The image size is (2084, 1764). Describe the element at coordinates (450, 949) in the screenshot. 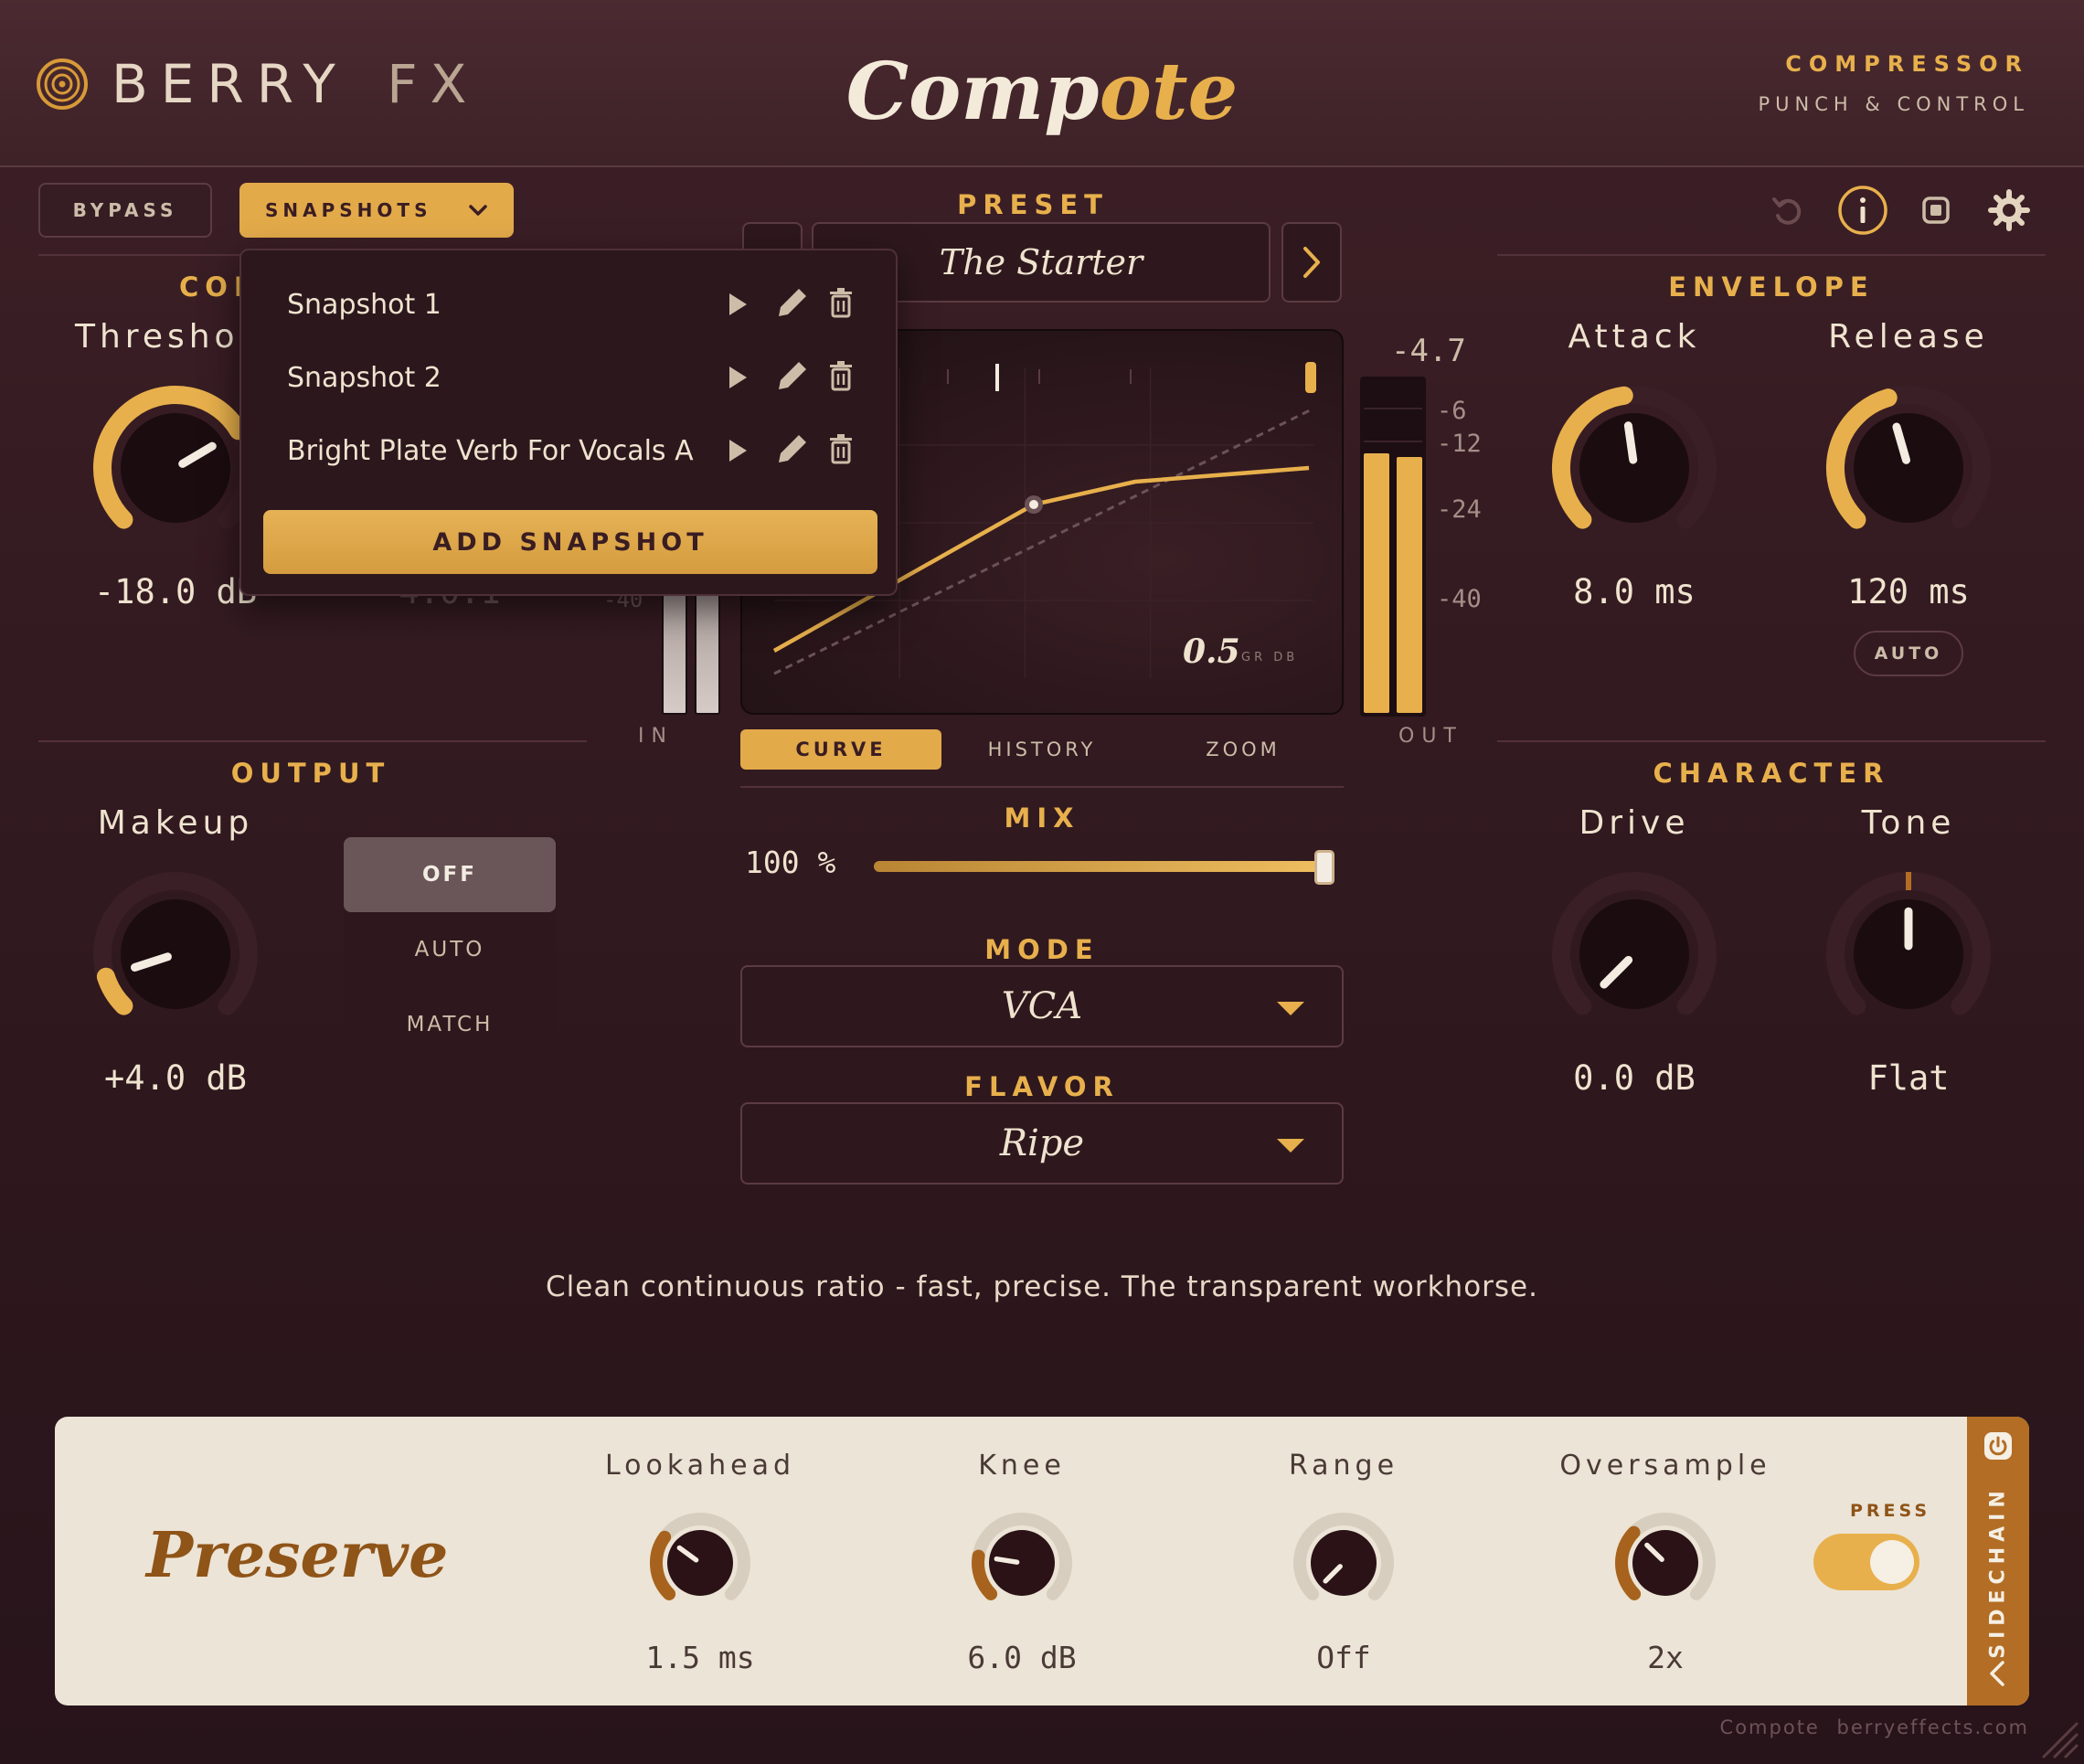

I see `gain-mode-auto: AUTO` at that location.